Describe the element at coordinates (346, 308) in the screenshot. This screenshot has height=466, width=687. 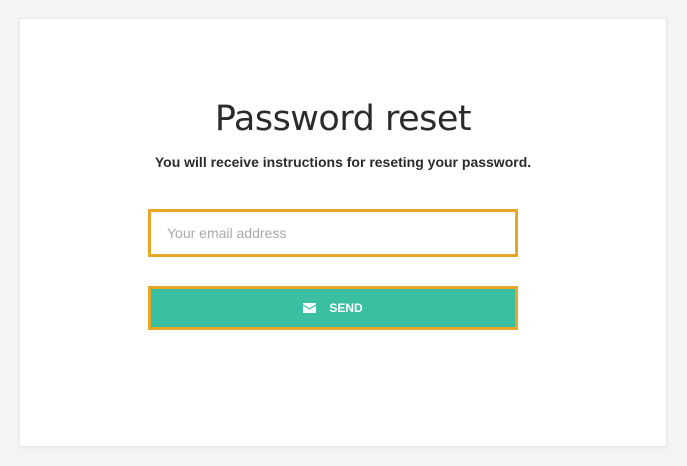
I see `send-button-label: SEND` at that location.